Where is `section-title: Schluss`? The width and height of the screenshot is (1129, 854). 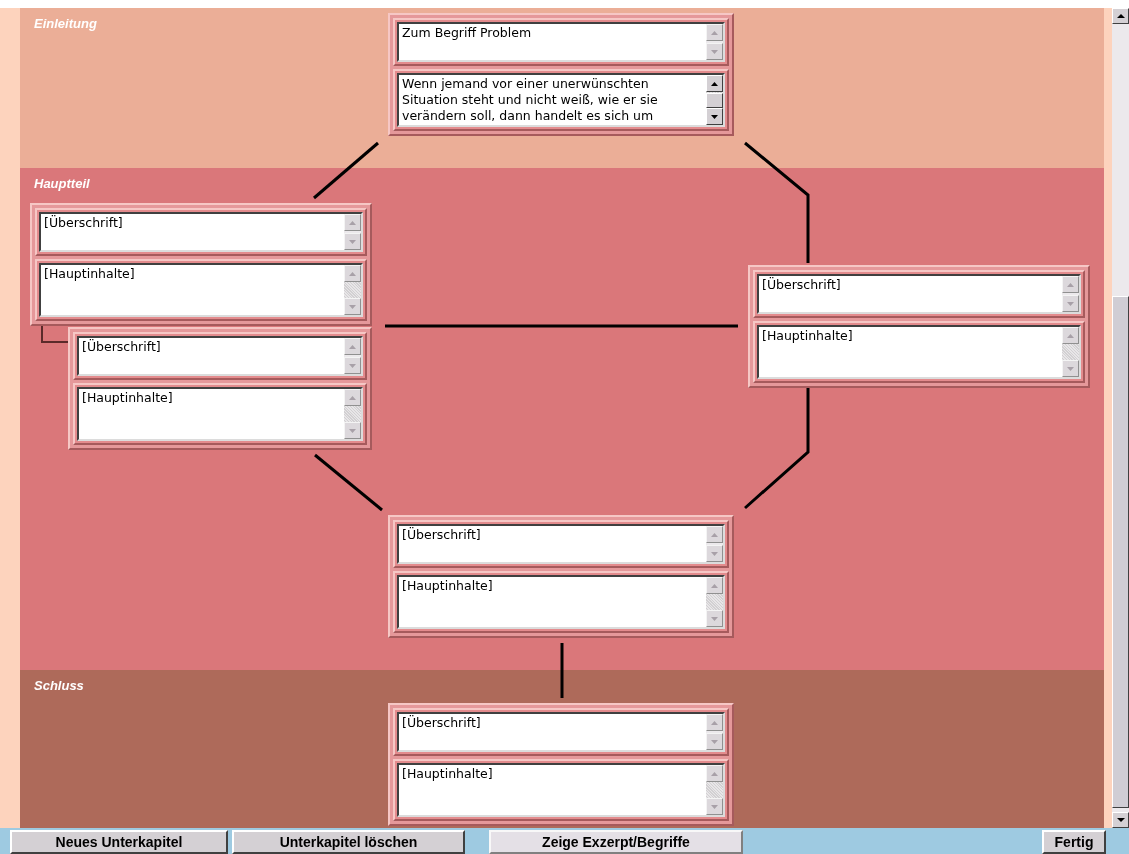
section-title: Schluss is located at coordinates (59, 685).